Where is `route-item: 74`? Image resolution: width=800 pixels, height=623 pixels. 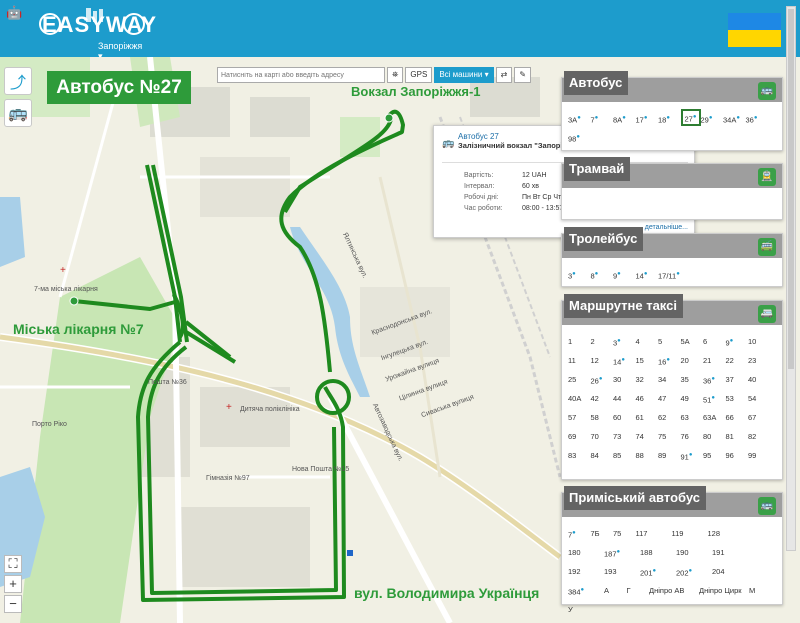 route-item: 74 is located at coordinates (647, 436).